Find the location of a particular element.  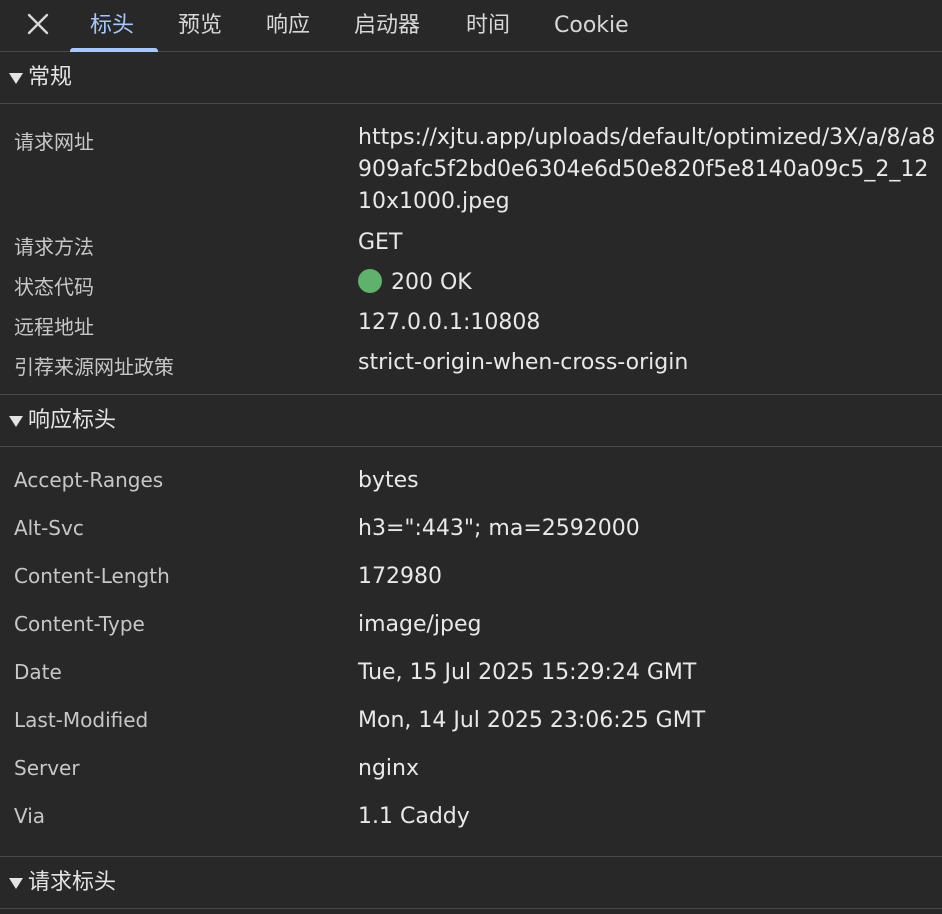

row-key: 请求方法 is located at coordinates (54, 247).